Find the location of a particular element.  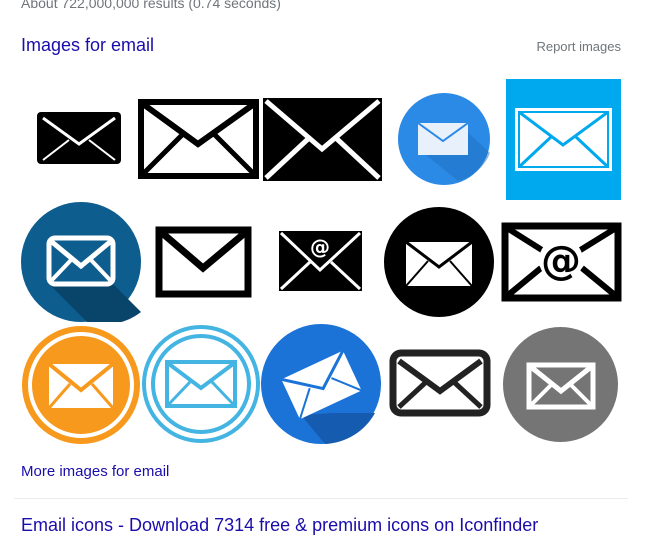

envelope-at-sign-small-icon: @ is located at coordinates (320, 261).